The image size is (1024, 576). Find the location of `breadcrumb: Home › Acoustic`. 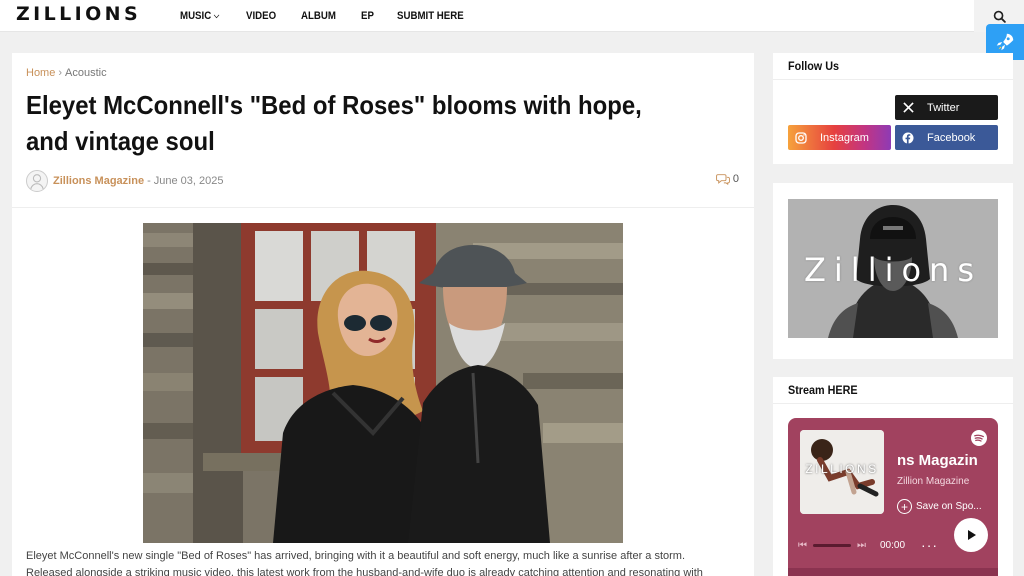

breadcrumb: Home › Acoustic is located at coordinates (66, 73).